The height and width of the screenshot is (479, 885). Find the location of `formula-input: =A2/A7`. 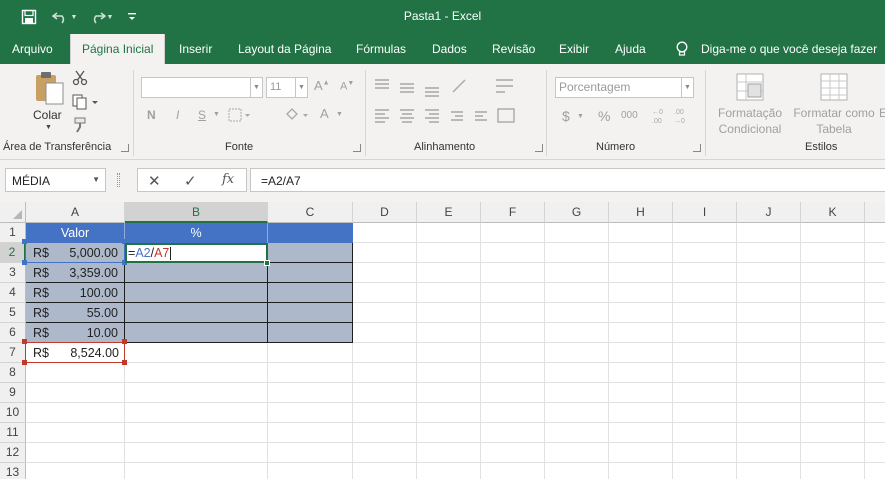

formula-input: =A2/A7 is located at coordinates (567, 180).